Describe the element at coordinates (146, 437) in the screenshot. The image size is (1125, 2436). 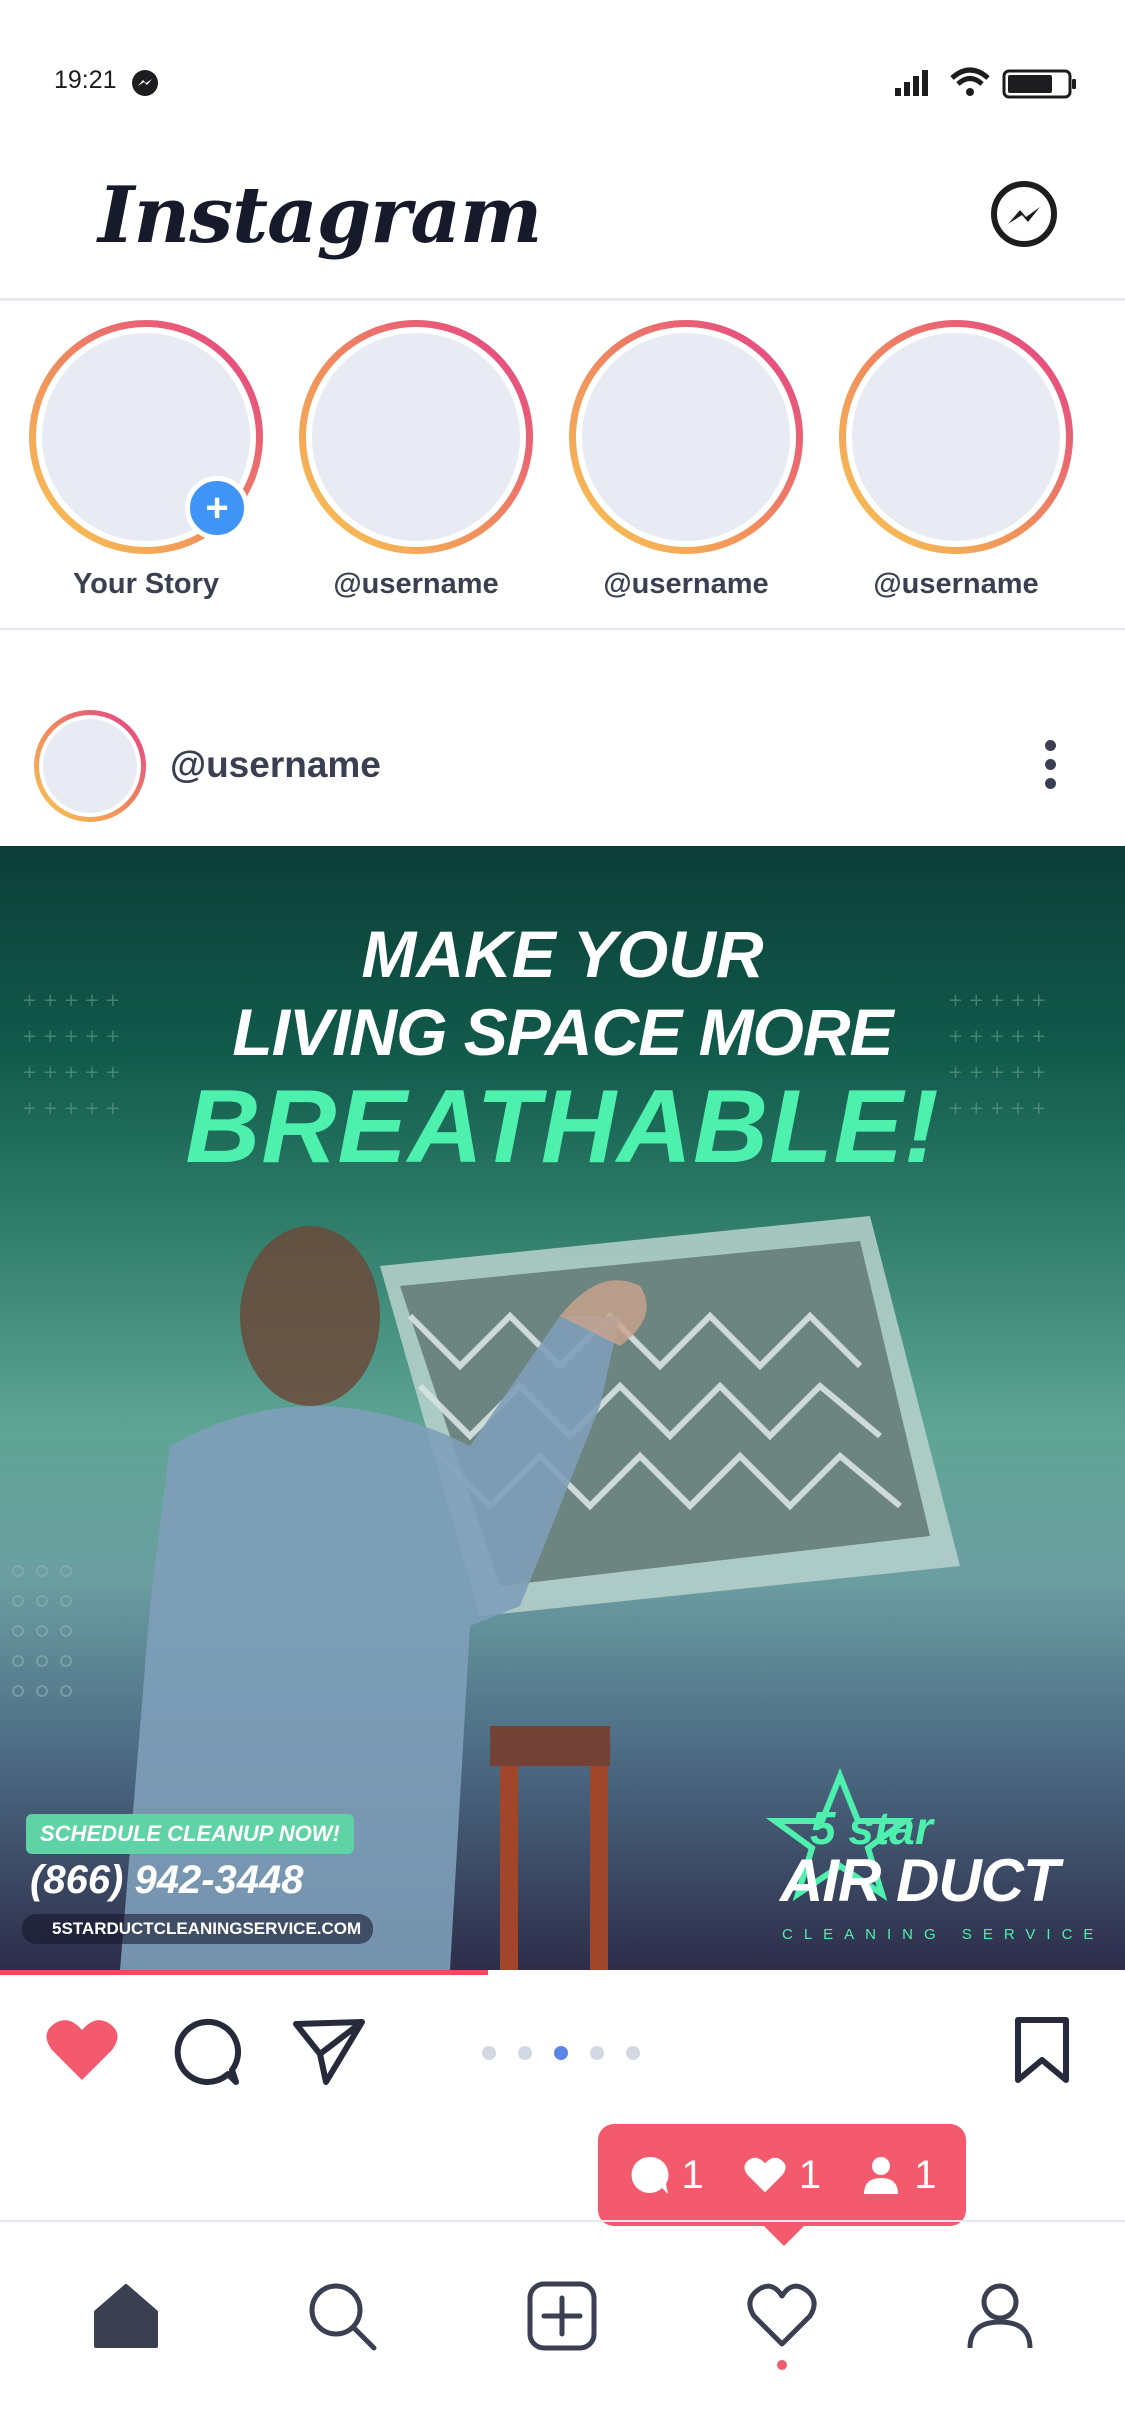
I see `story-ring: +` at that location.